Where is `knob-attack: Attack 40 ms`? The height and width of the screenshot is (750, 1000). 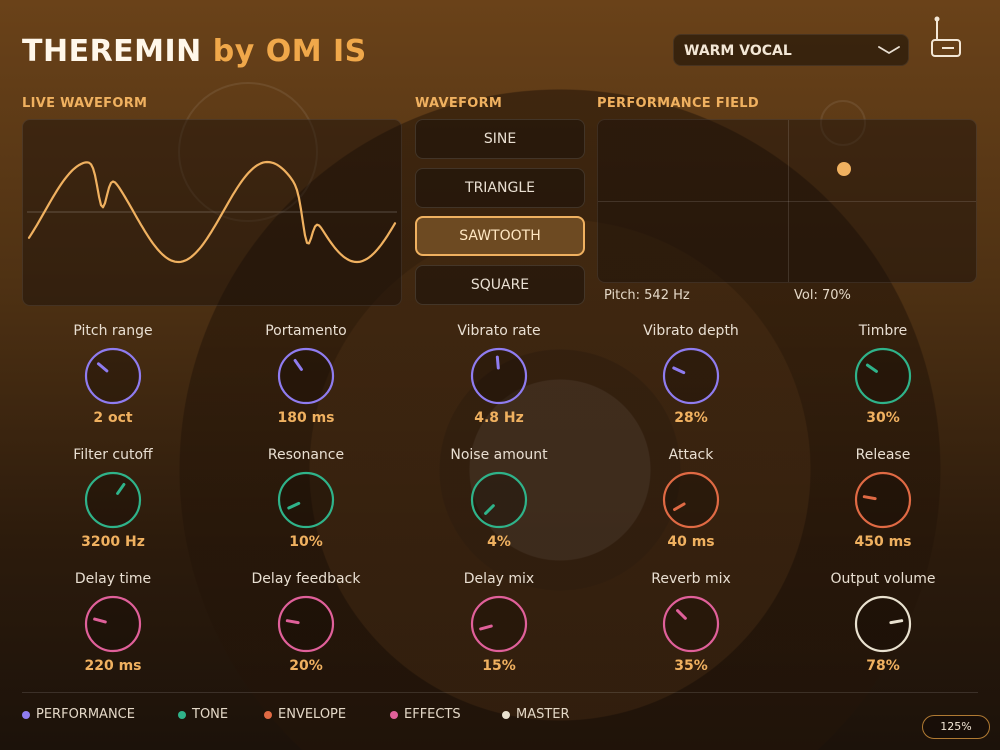 knob-attack: Attack 40 ms is located at coordinates (691, 498).